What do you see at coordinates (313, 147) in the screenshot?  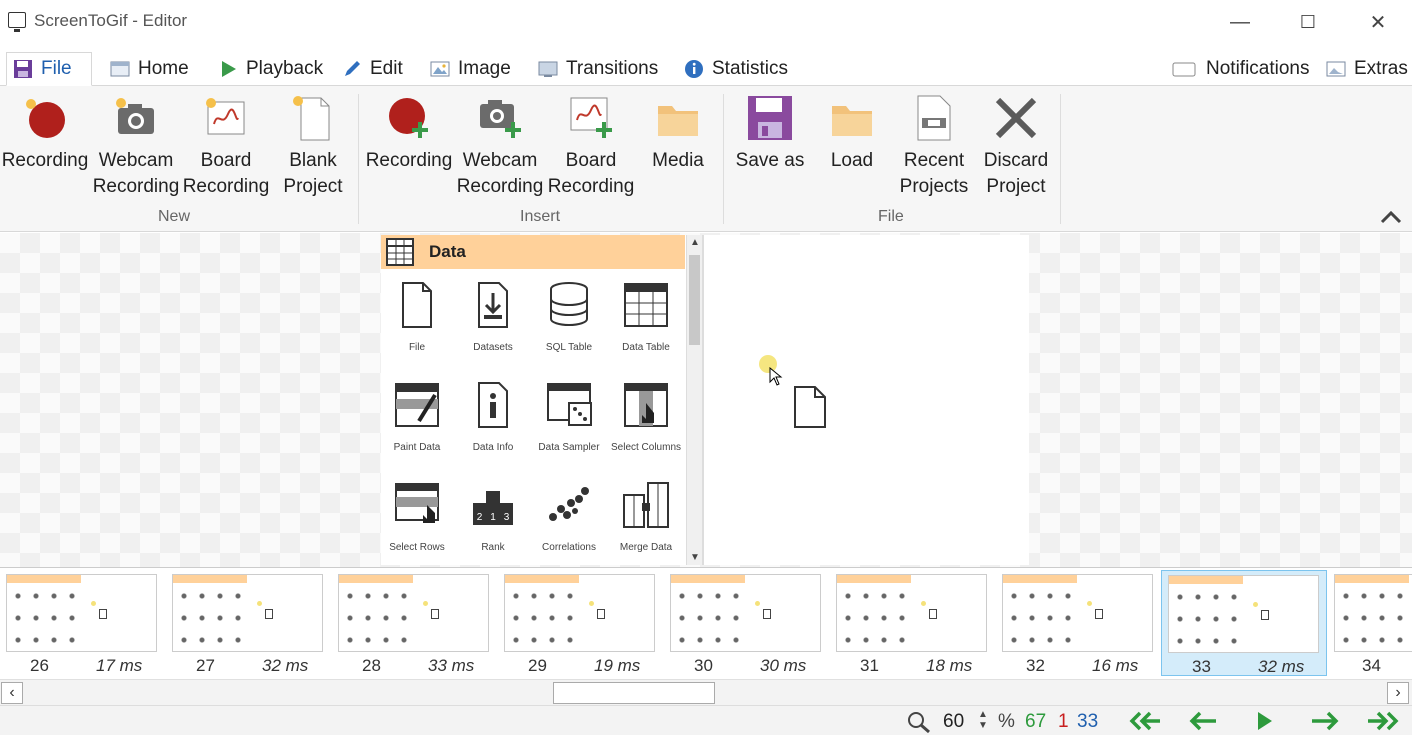 I see `new-blank-project-button: Blank Project` at bounding box center [313, 147].